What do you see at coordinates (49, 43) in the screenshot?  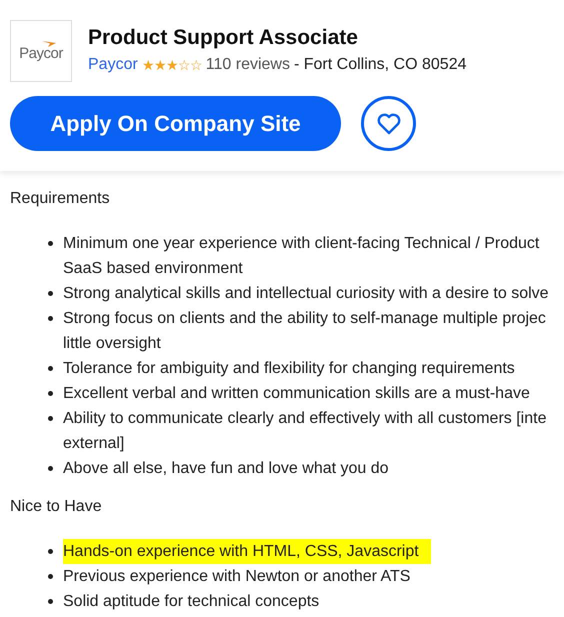 I see `swoosh-icon` at bounding box center [49, 43].